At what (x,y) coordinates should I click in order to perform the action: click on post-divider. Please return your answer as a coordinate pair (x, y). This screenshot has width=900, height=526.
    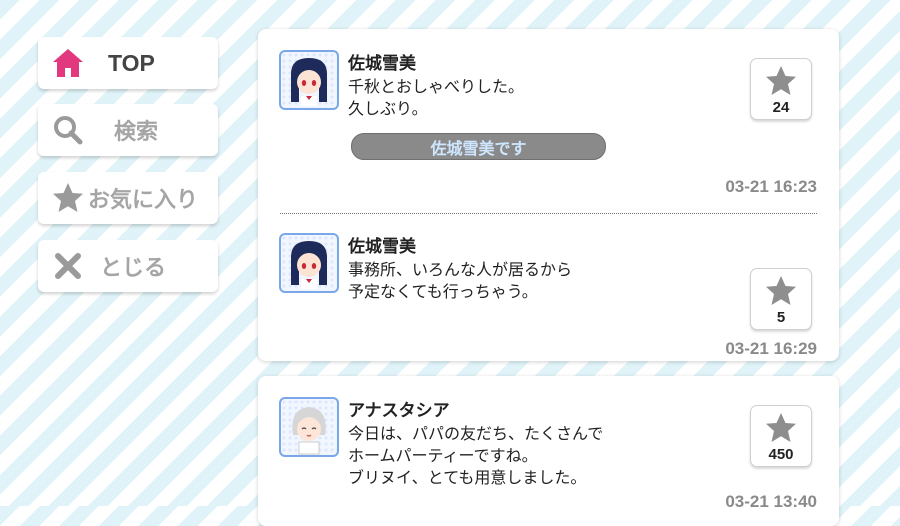
    Looking at the image, I should click on (548, 213).